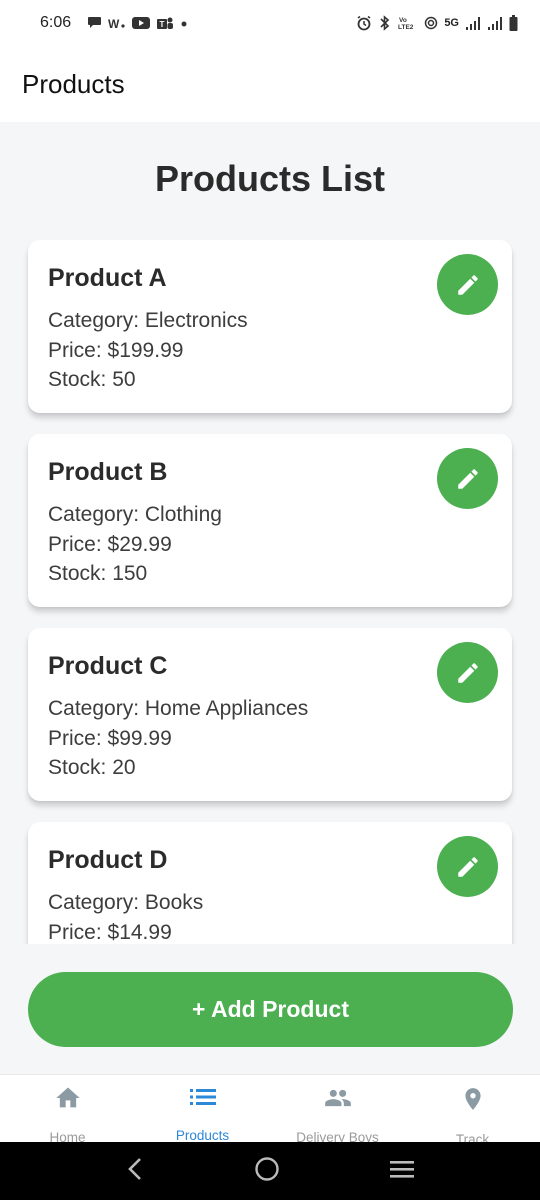 The height and width of the screenshot is (1200, 540). Describe the element at coordinates (108, 860) in the screenshot. I see `product-name: Product D` at that location.